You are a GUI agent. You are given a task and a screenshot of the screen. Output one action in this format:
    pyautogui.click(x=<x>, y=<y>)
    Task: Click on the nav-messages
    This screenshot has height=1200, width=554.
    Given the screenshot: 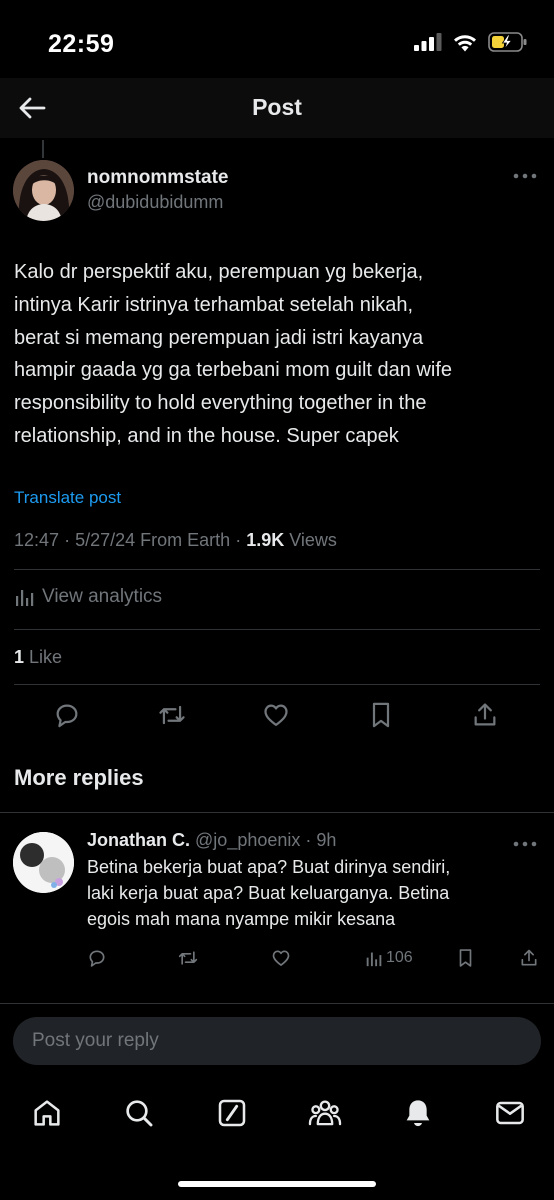 What is the action you would take?
    pyautogui.click(x=510, y=1113)
    